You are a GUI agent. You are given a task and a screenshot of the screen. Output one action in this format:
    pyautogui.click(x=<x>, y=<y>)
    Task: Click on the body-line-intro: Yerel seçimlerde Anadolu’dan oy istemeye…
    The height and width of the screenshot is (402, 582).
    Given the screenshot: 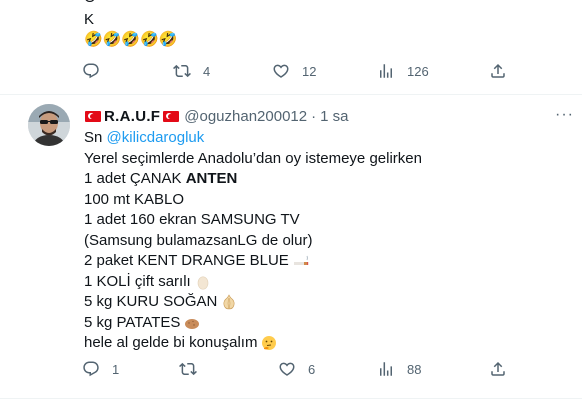 What is the action you would take?
    pyautogui.click(x=253, y=158)
    